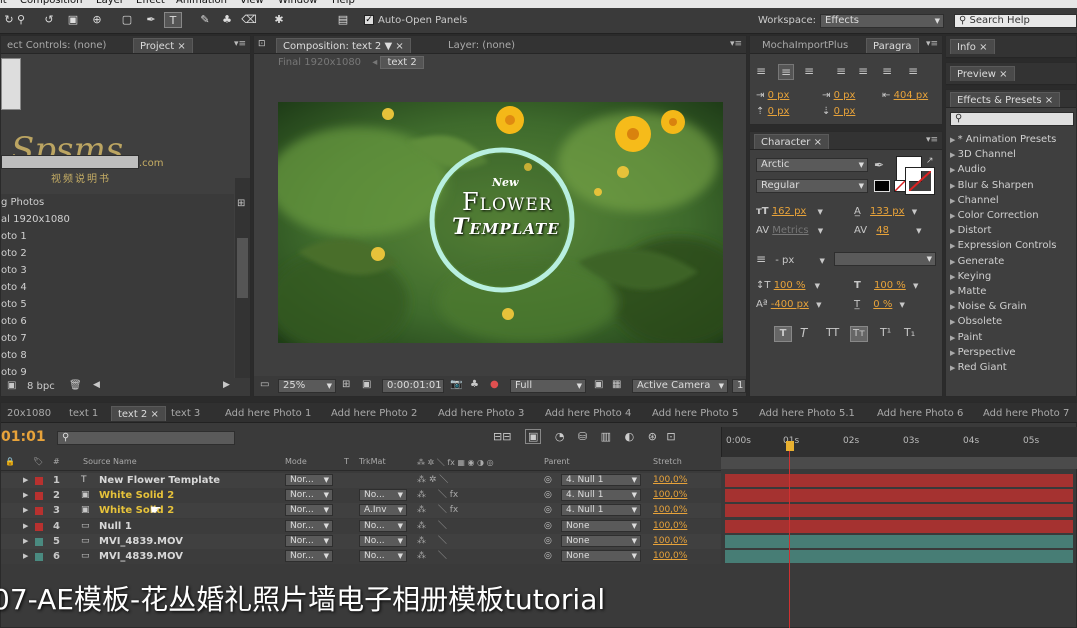 This screenshot has width=1077, height=628. Describe the element at coordinates (971, 276) in the screenshot. I see `effects-category-item: Keying` at that location.